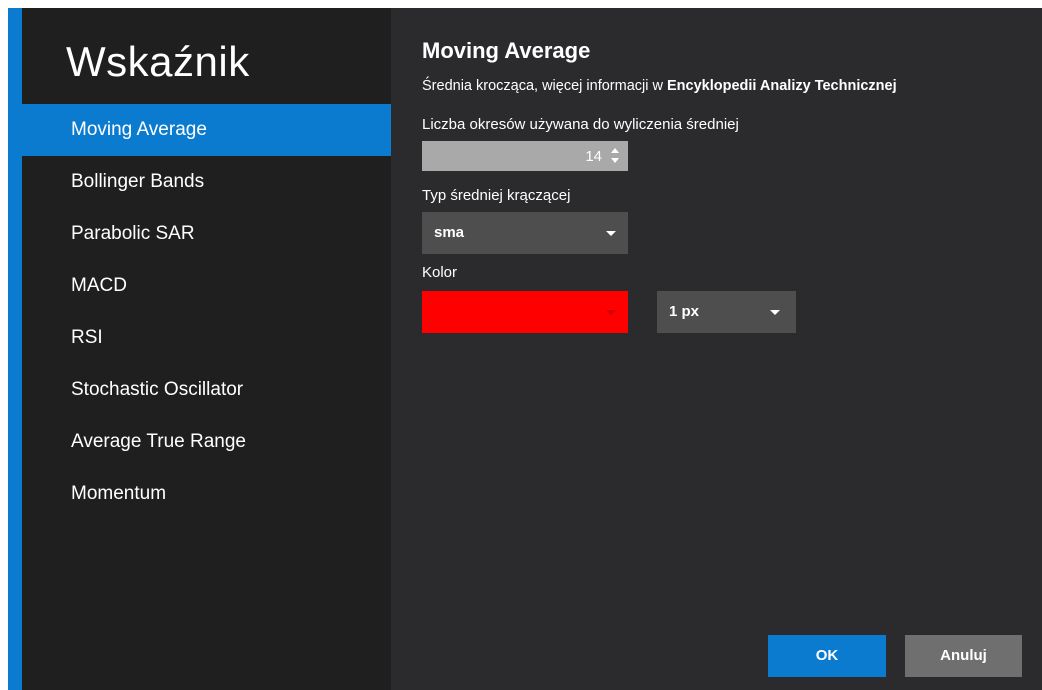 This screenshot has height=690, width=1042. I want to click on menu-item-momentum: Momentum, so click(206, 494).